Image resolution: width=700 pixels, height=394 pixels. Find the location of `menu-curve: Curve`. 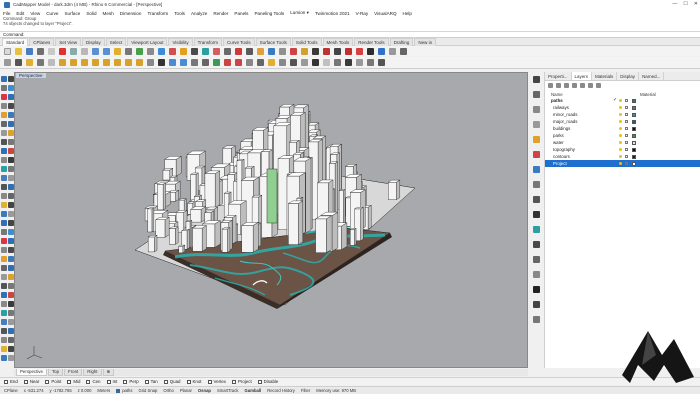

menu-curve: Curve is located at coordinates (52, 13).